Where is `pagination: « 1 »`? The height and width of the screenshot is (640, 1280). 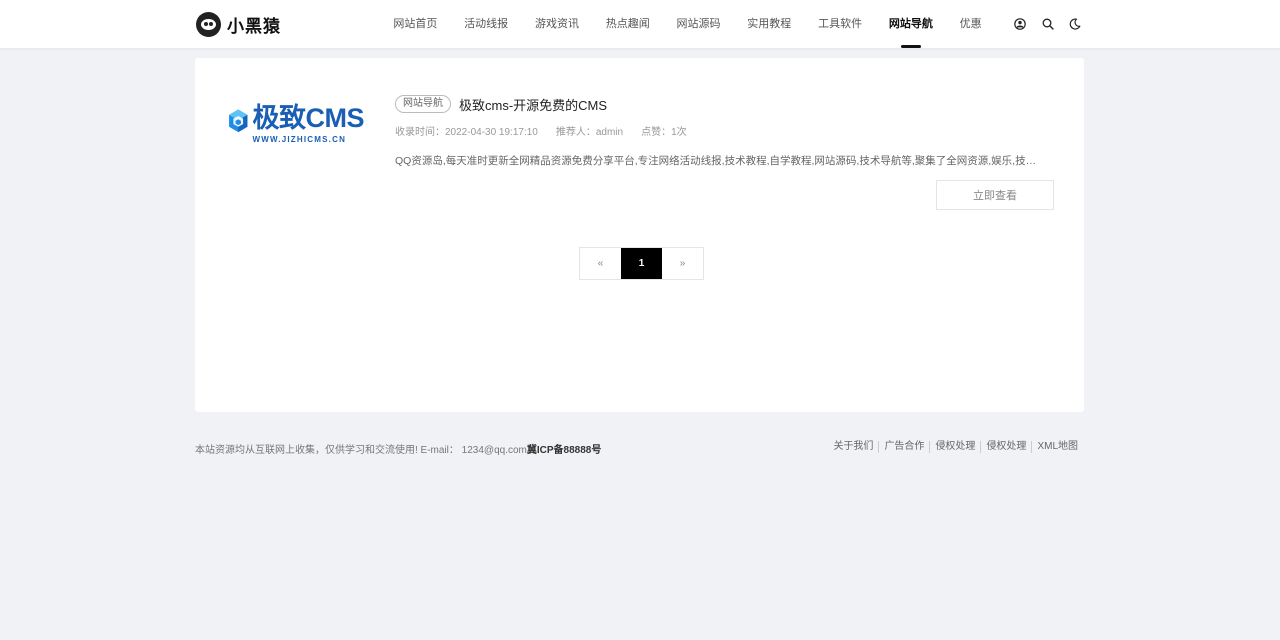
pagination: « 1 » is located at coordinates (641, 263).